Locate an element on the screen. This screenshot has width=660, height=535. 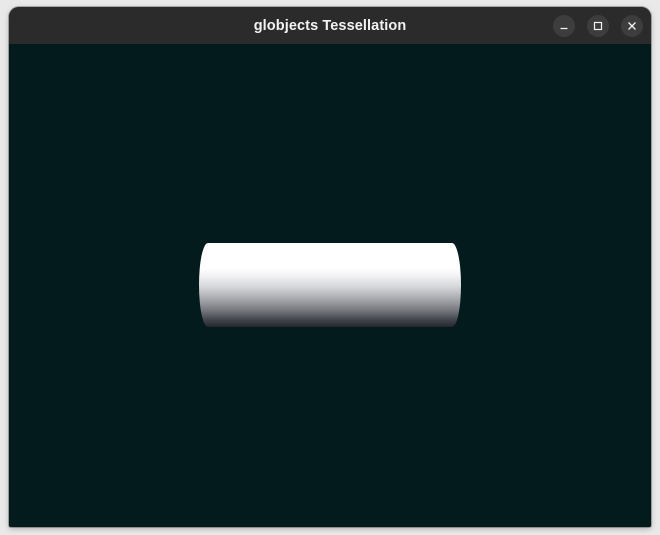
minimize-button is located at coordinates (564, 26).